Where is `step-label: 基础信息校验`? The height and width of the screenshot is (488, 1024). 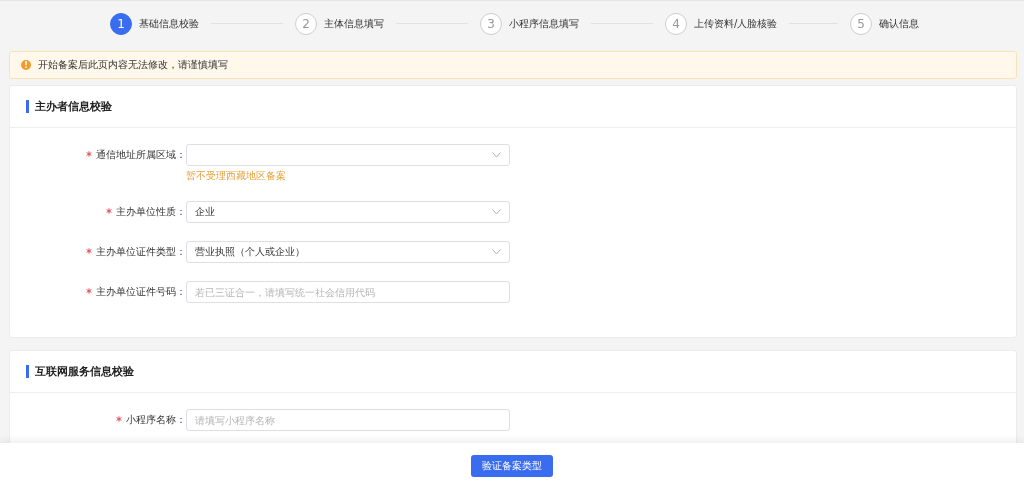 step-label: 基础信息校验 is located at coordinates (169, 23).